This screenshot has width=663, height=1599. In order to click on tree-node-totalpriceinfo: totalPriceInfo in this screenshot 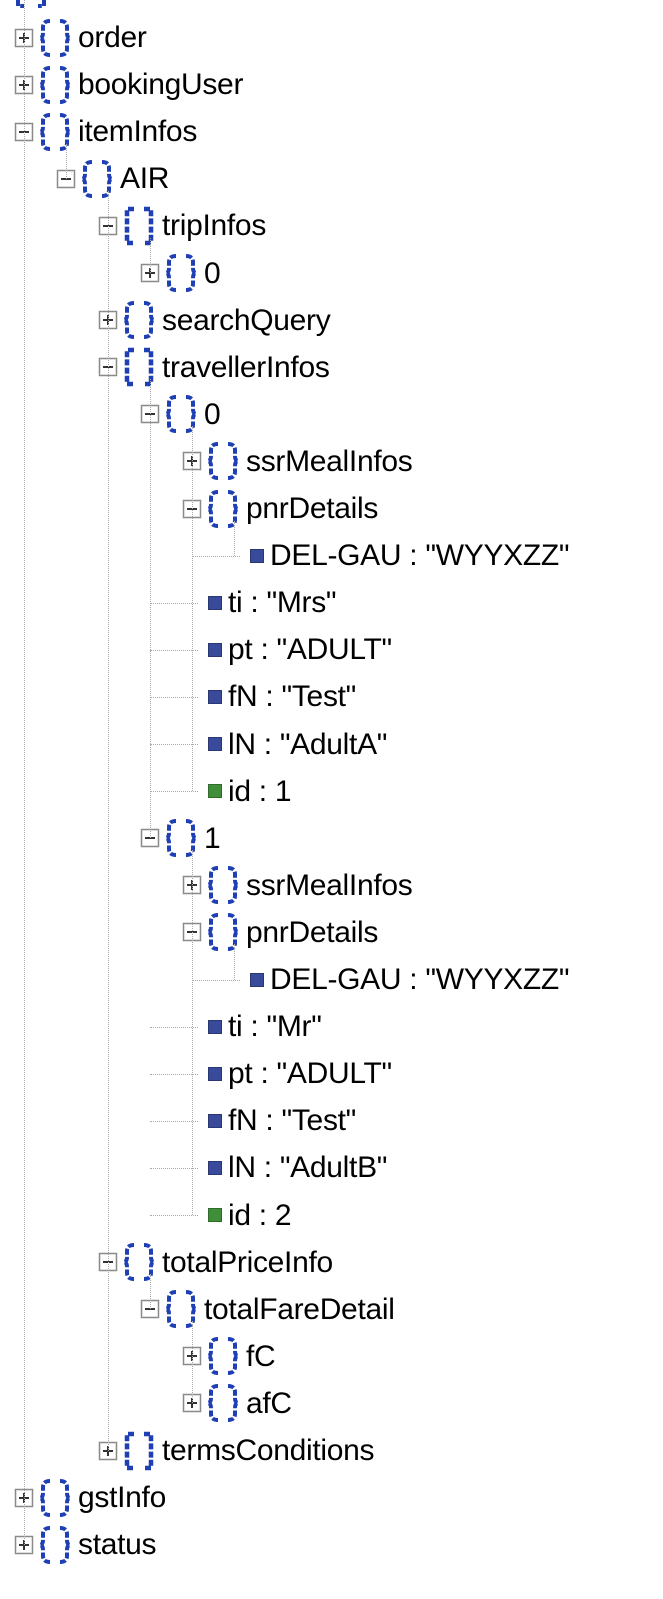, I will do `click(215, 1262)`.